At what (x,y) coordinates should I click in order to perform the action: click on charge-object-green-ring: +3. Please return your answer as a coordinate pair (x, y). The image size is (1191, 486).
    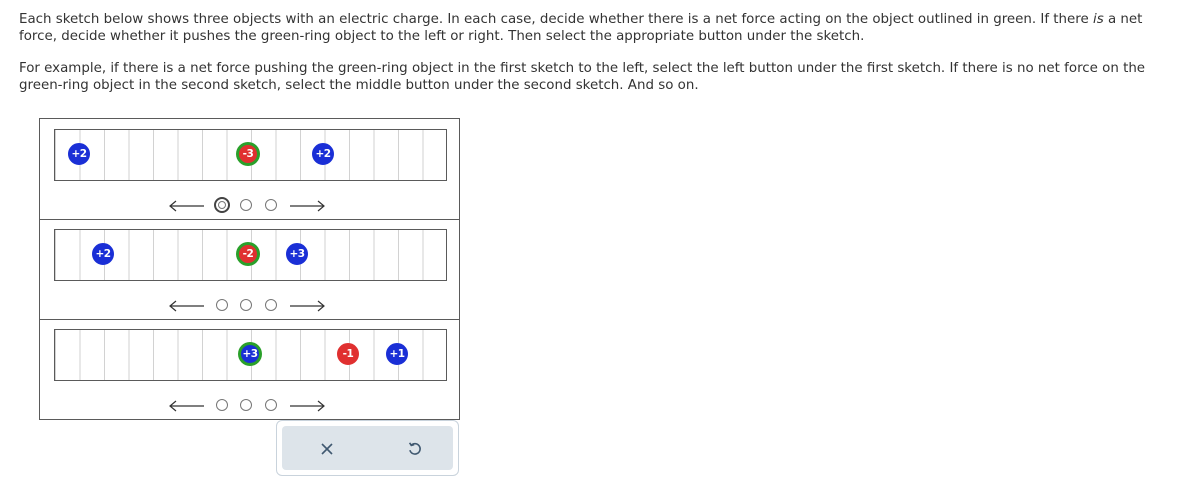
    Looking at the image, I should click on (250, 354).